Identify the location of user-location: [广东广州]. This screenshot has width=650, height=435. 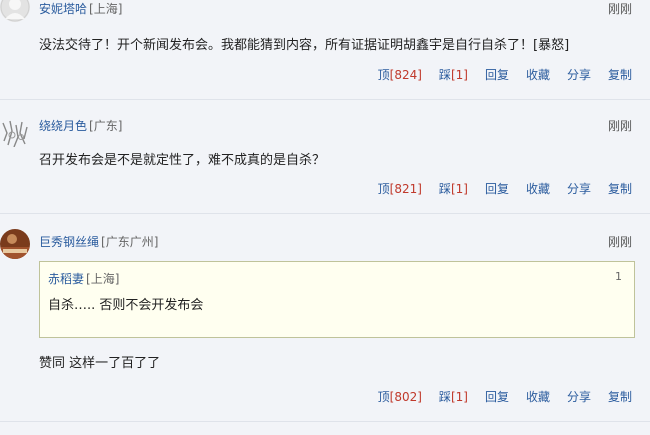
(130, 242).